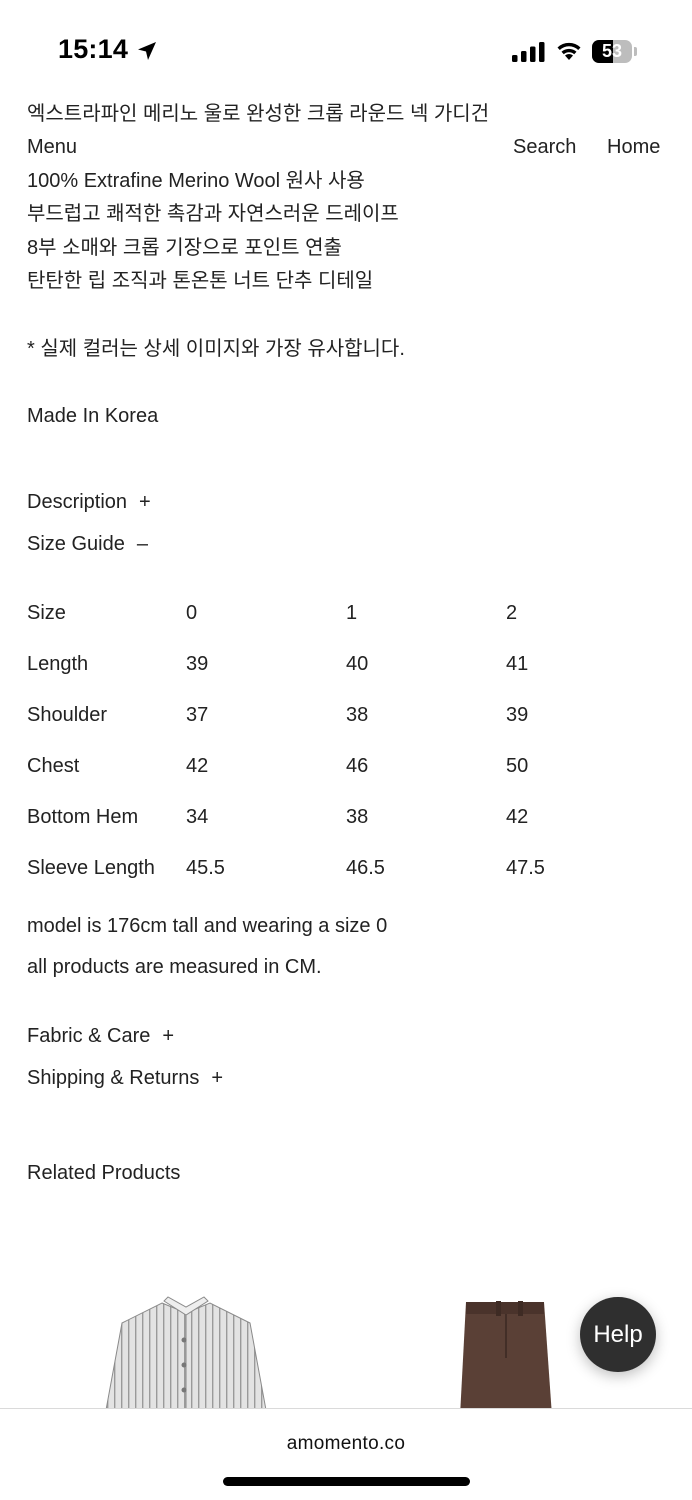 The image size is (692, 1500). What do you see at coordinates (77, 502) in the screenshot?
I see `accordion-label: Description` at bounding box center [77, 502].